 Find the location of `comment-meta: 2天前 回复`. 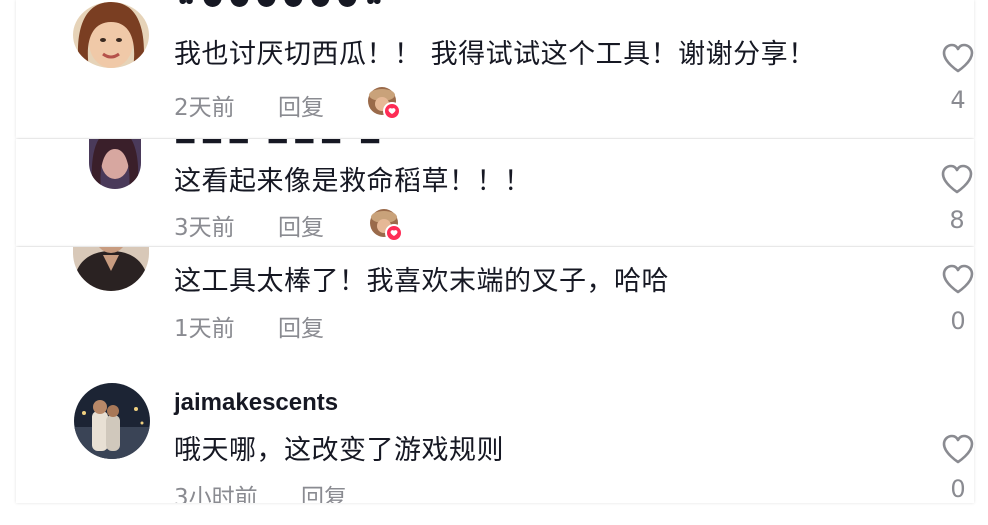

comment-meta: 2天前 回复 is located at coordinates (249, 105).